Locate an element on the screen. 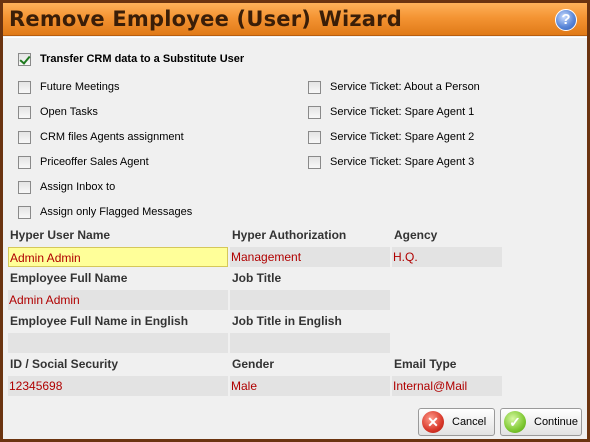  transfer-crm-checkbox-row: Transfer CRM data to a Substitute User is located at coordinates (168, 60).